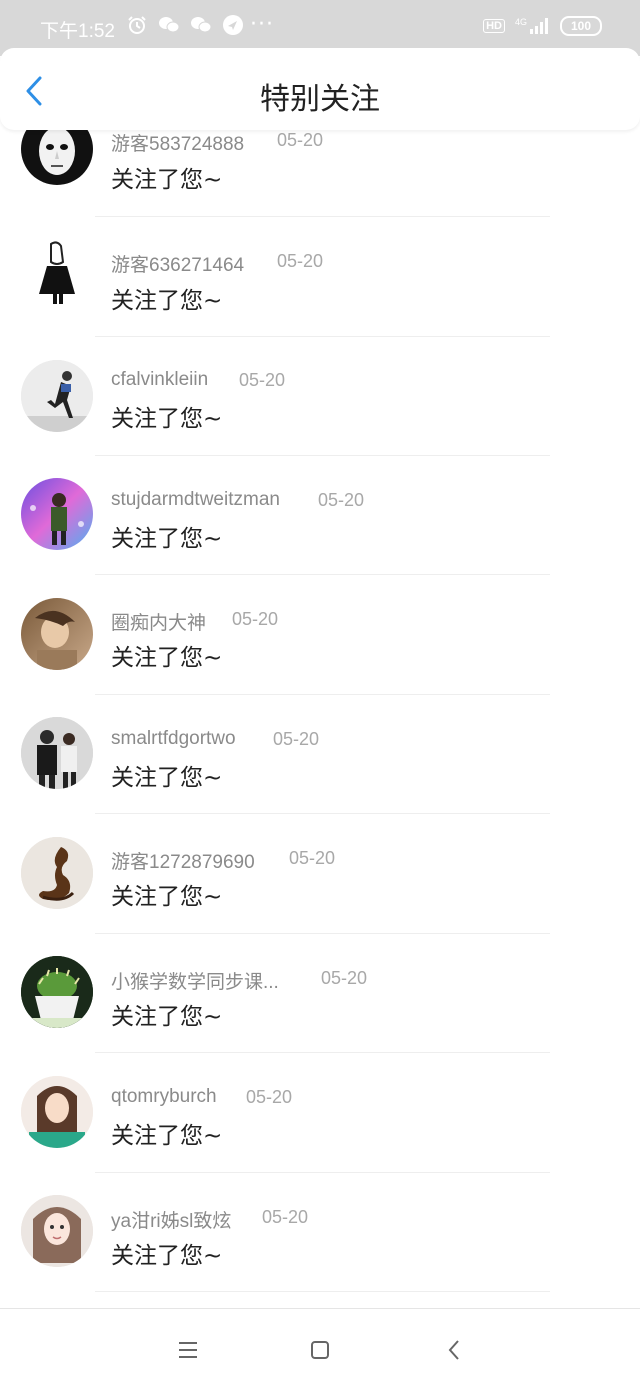 The height and width of the screenshot is (1388, 640). I want to click on page-title: 特别关注, so click(320, 99).